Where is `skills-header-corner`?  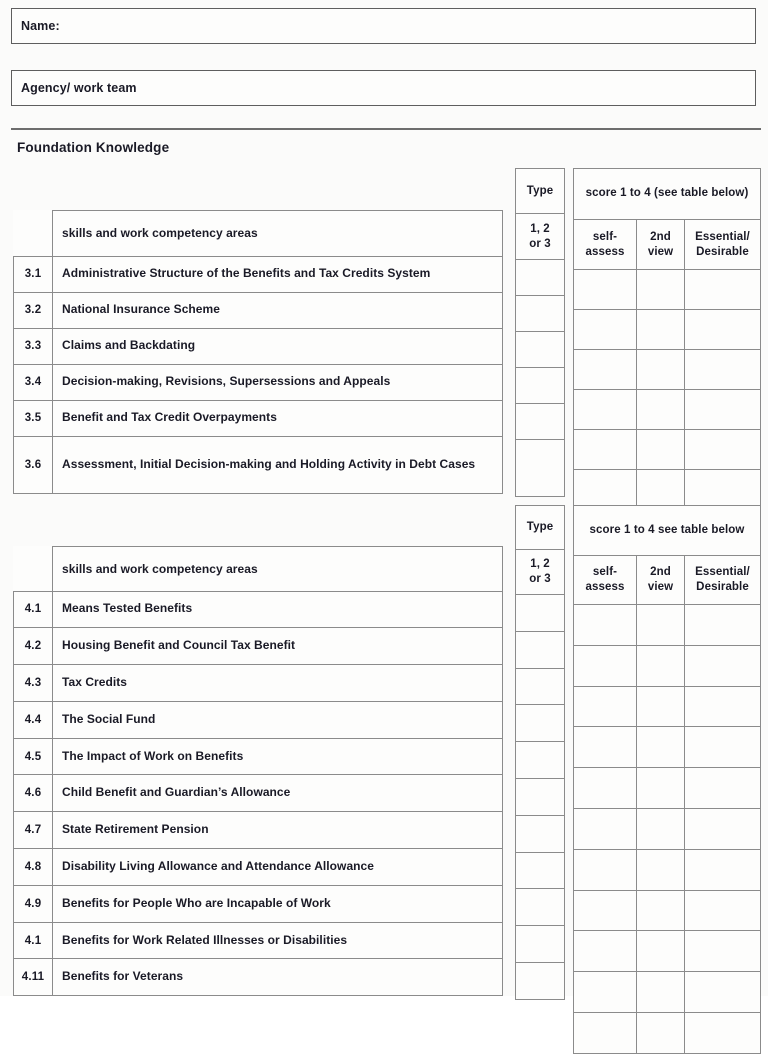
skills-header-corner is located at coordinates (33, 234).